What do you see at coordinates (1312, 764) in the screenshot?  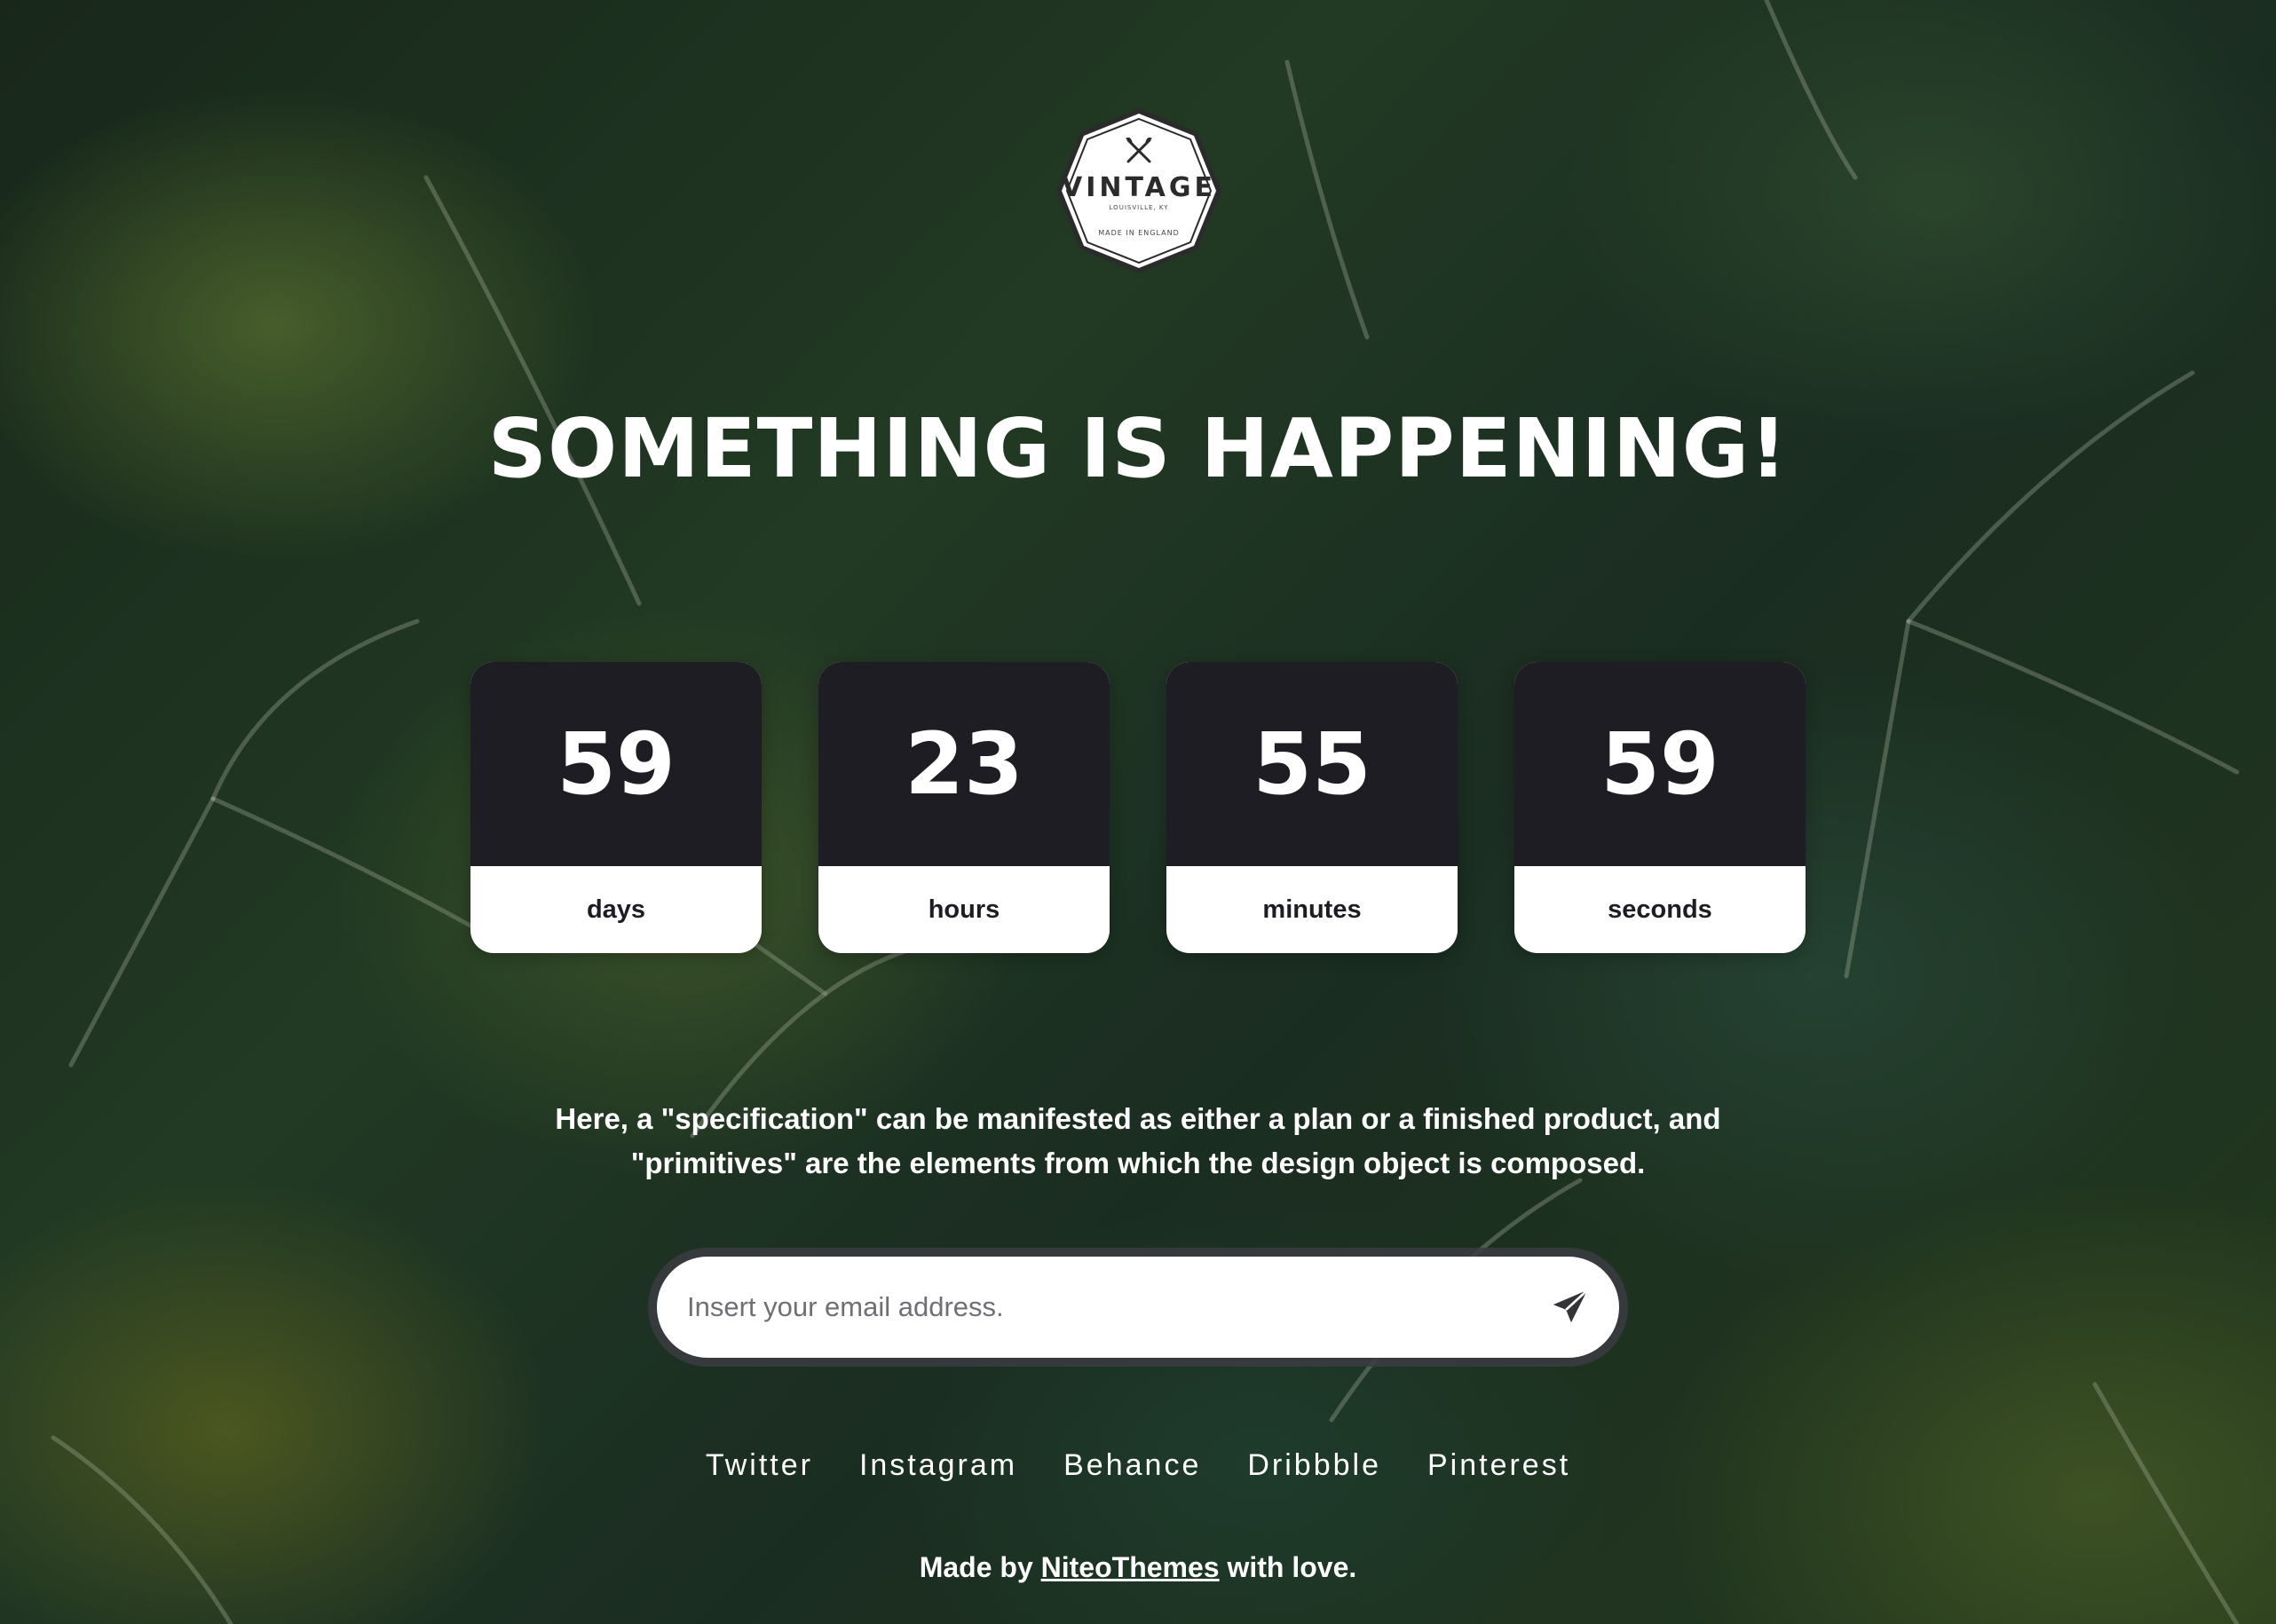 I see `countdown-minutes-value: 55` at bounding box center [1312, 764].